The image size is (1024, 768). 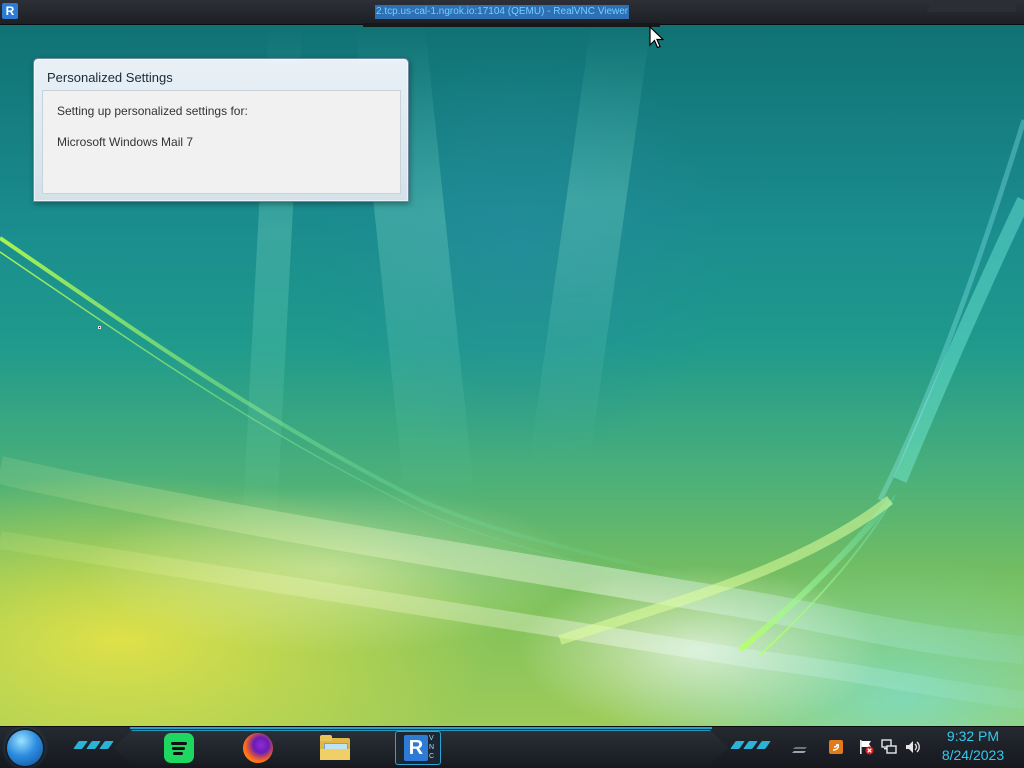 I want to click on taskbar-accent-line, so click(x=421, y=728).